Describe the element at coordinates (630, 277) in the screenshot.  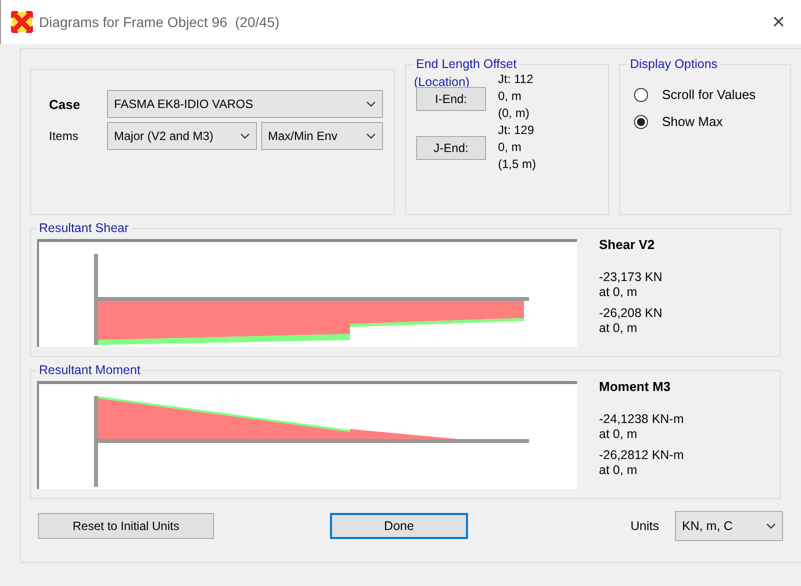
I see `max-value: -23,173 KN` at that location.